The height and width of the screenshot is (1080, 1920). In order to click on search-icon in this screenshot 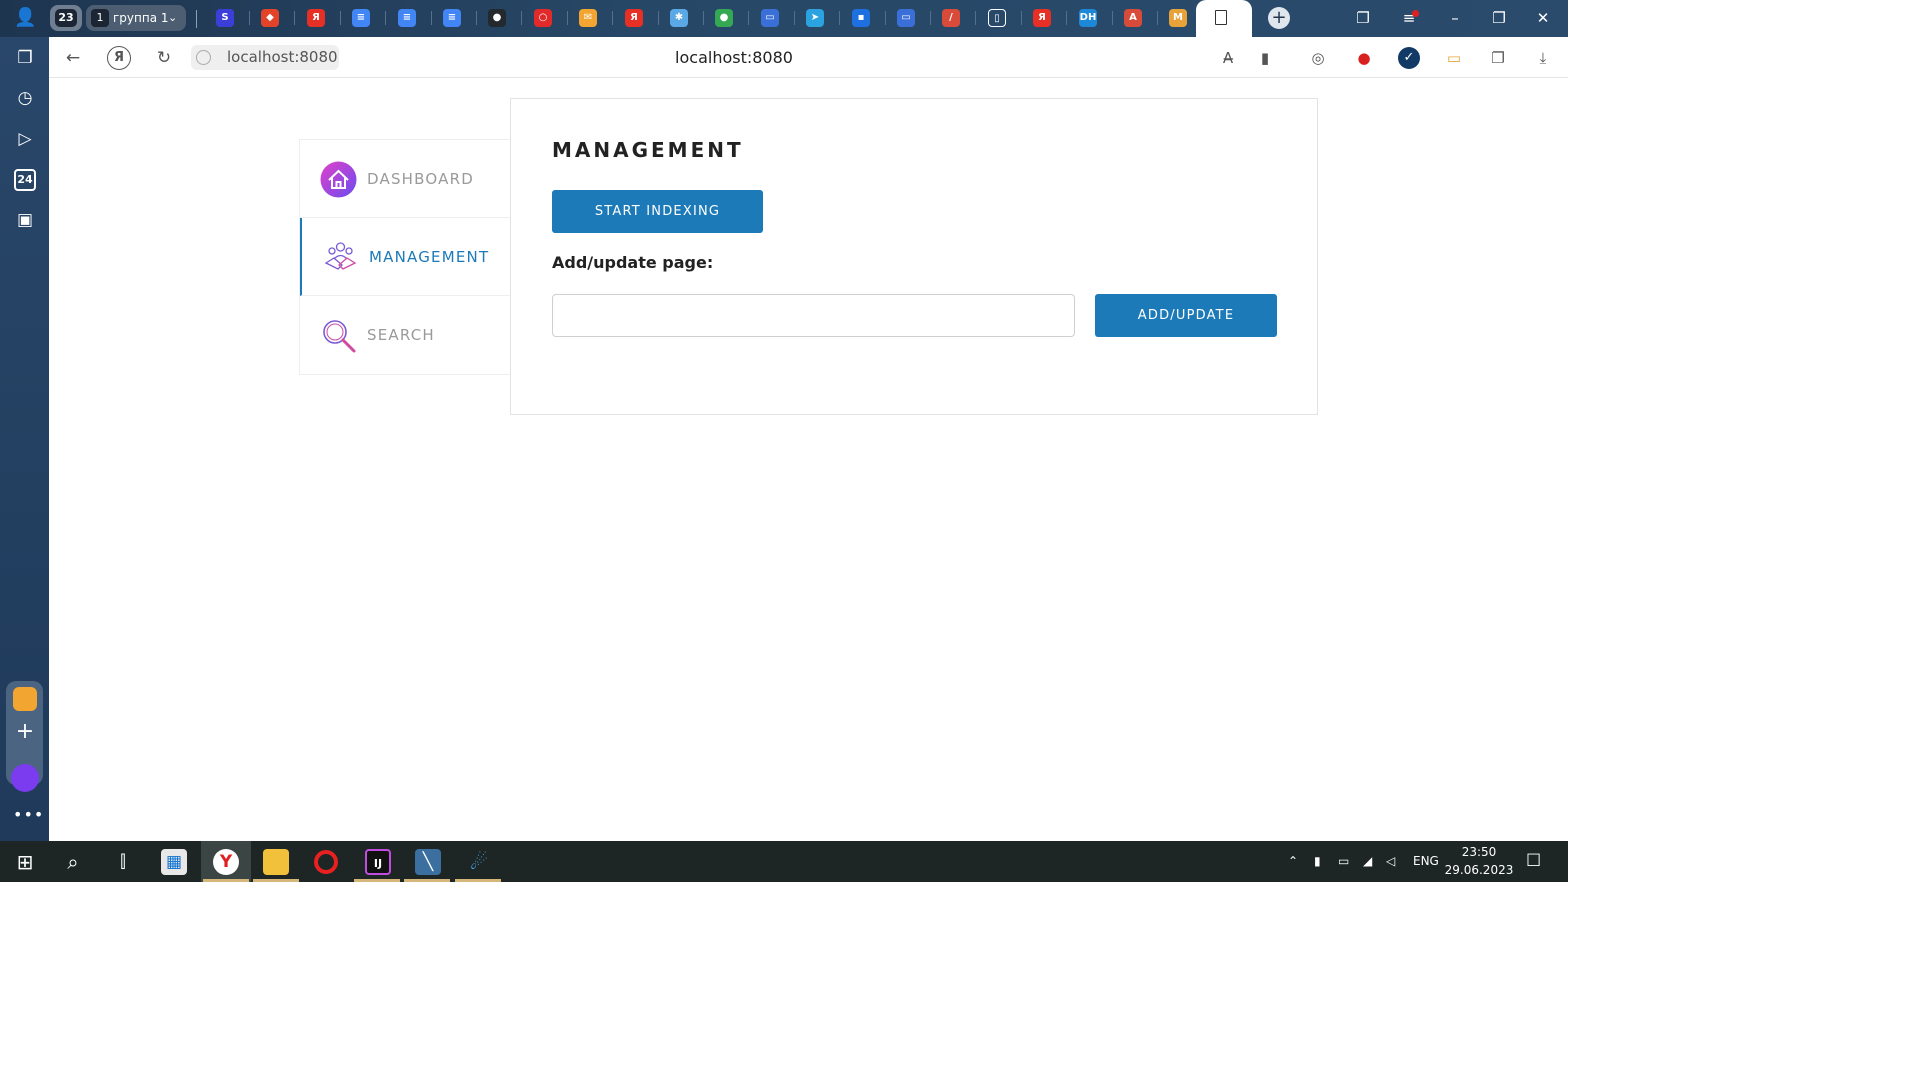, I will do `click(339, 336)`.